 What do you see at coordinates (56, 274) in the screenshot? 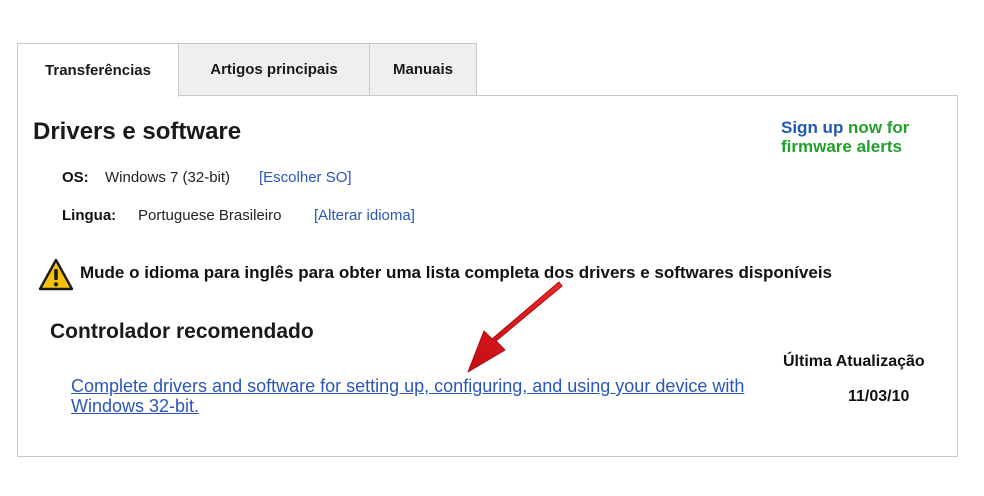
I see `warning-triangle-icon` at bounding box center [56, 274].